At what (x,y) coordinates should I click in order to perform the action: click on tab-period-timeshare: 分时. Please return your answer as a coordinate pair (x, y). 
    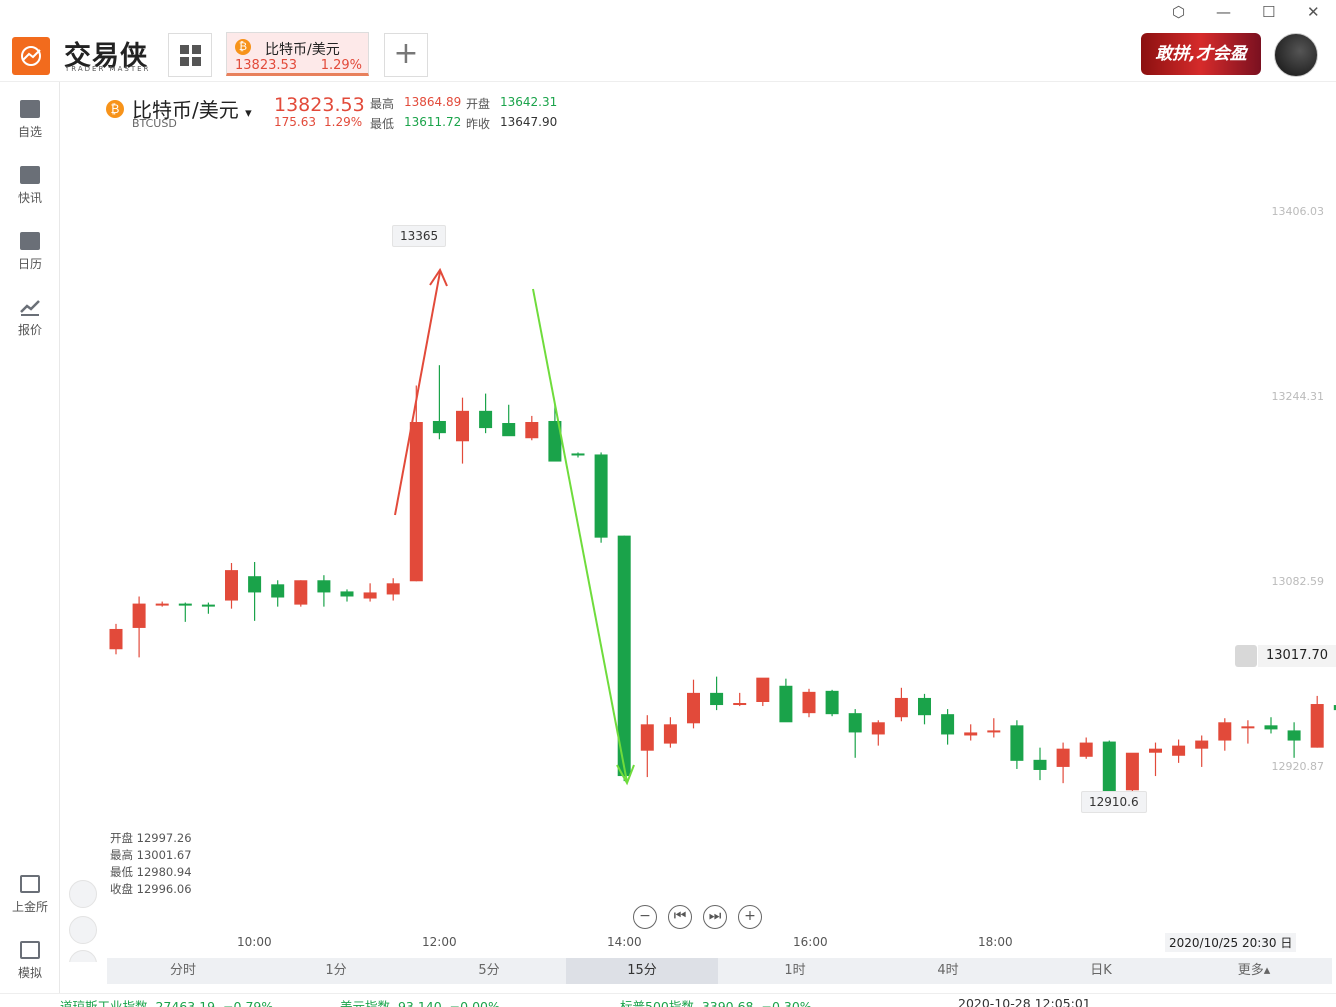
    Looking at the image, I should click on (183, 971).